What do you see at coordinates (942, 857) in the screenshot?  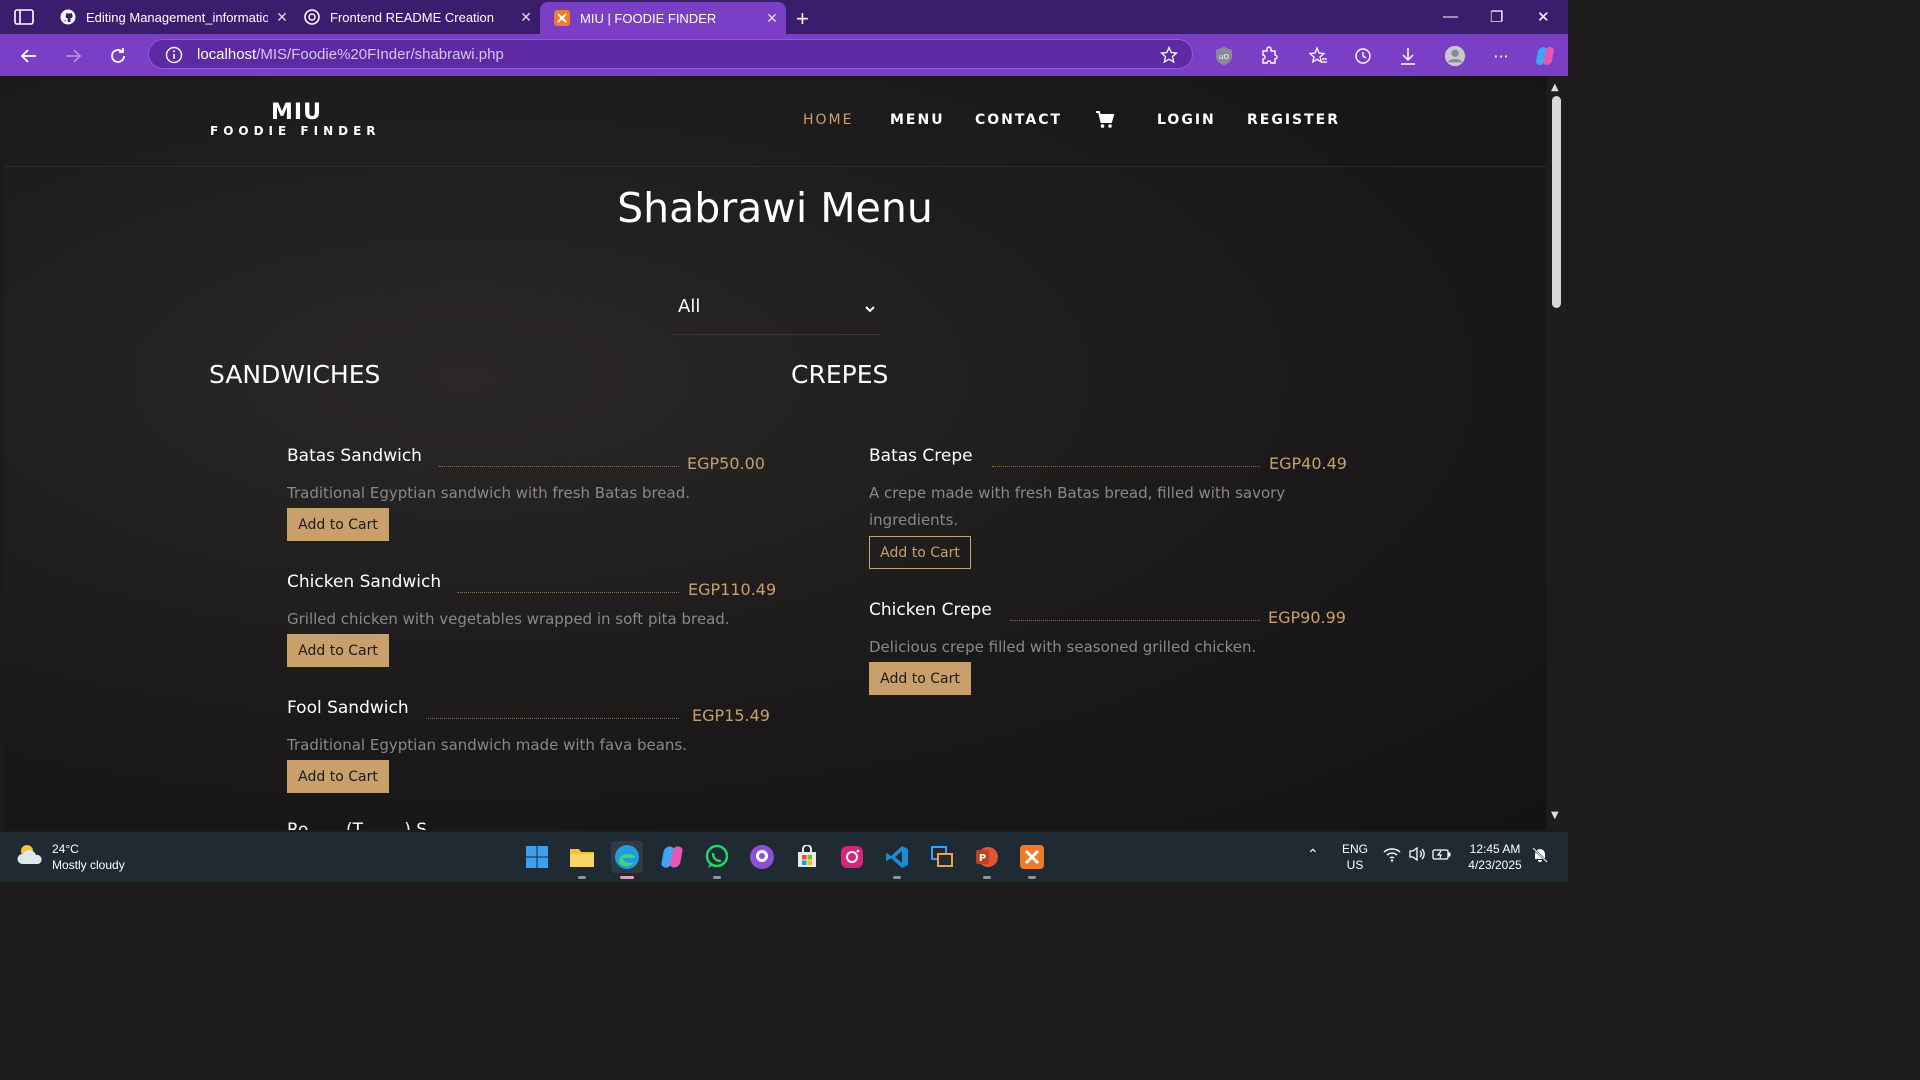 I see `remote-desktop-icon` at bounding box center [942, 857].